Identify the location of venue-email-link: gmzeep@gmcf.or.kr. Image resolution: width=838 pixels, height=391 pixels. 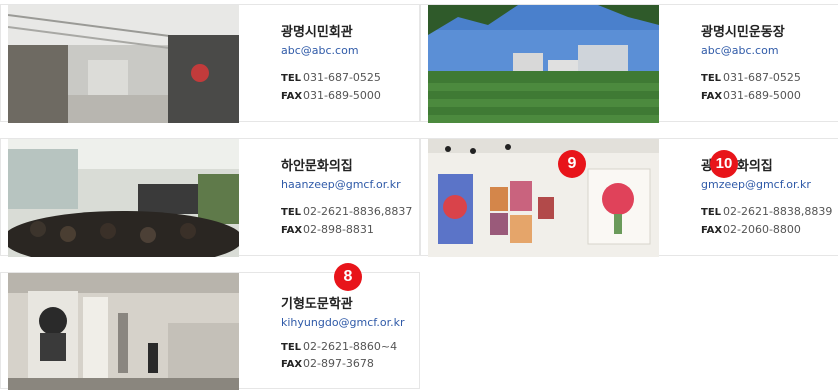
(756, 184).